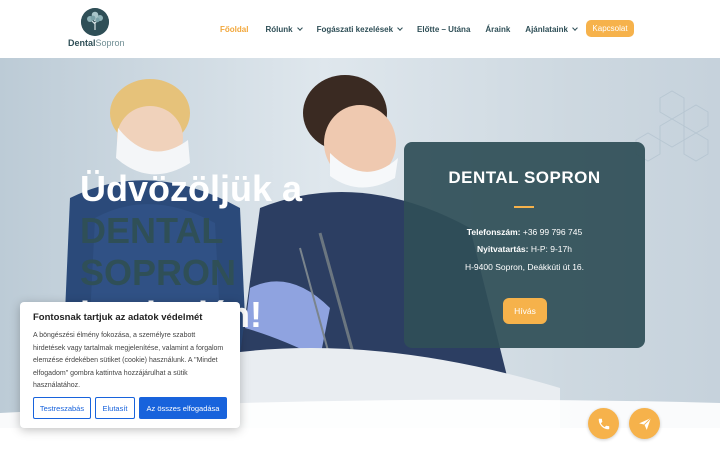 The image size is (720, 450). What do you see at coordinates (524, 177) in the screenshot?
I see `info-card-title: DENTAL SOPRON` at bounding box center [524, 177].